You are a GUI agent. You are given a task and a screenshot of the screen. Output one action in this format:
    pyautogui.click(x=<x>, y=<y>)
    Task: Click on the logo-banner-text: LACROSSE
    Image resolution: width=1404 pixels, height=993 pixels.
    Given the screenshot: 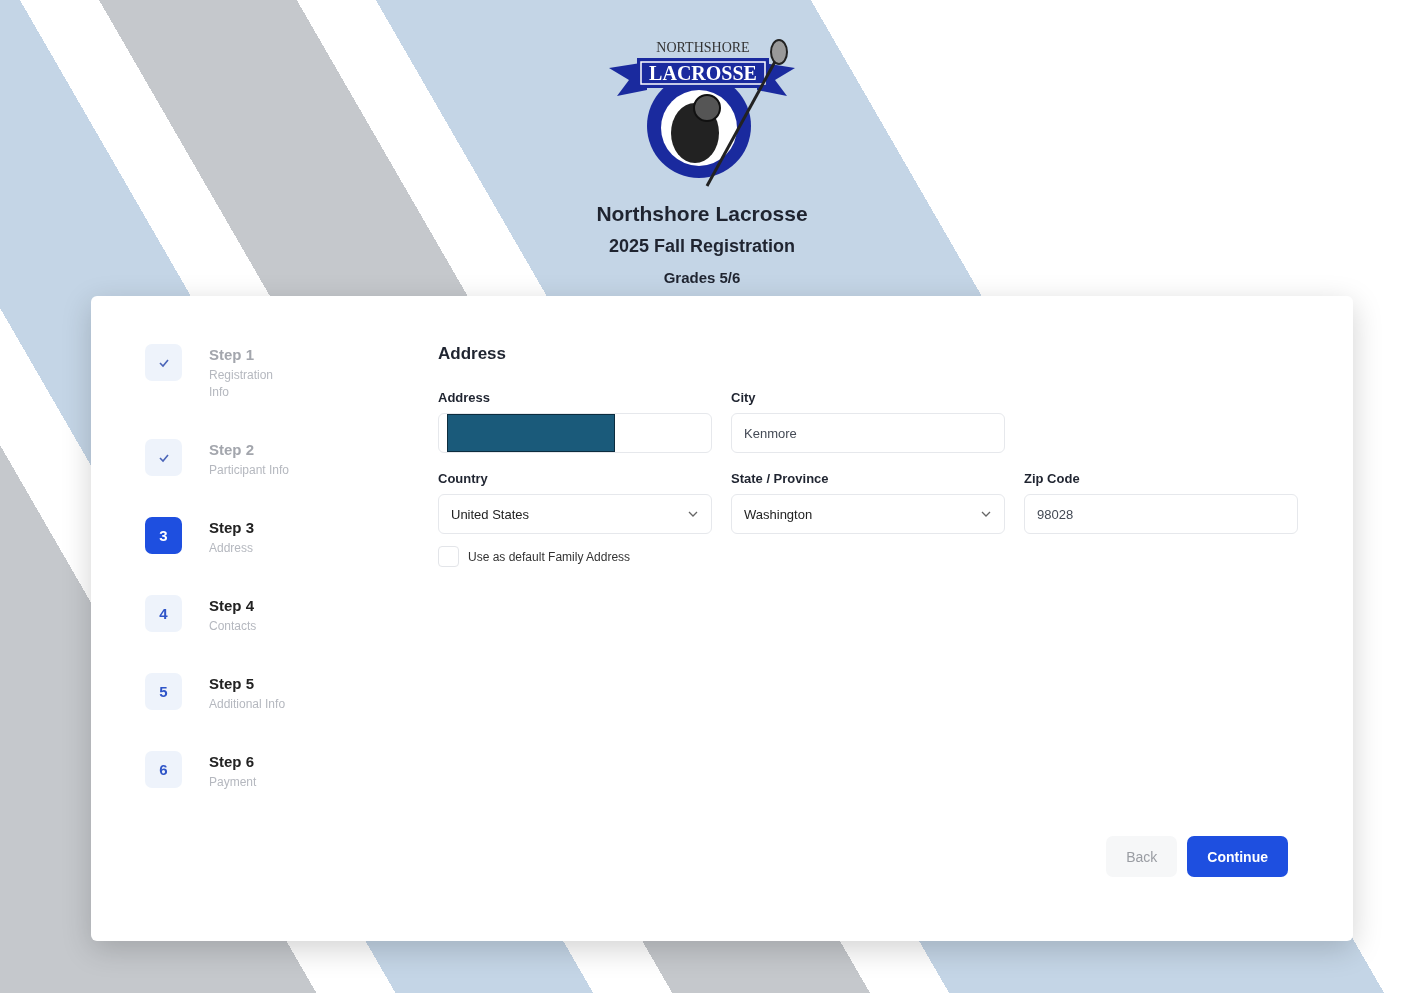 What is the action you would take?
    pyautogui.click(x=703, y=73)
    